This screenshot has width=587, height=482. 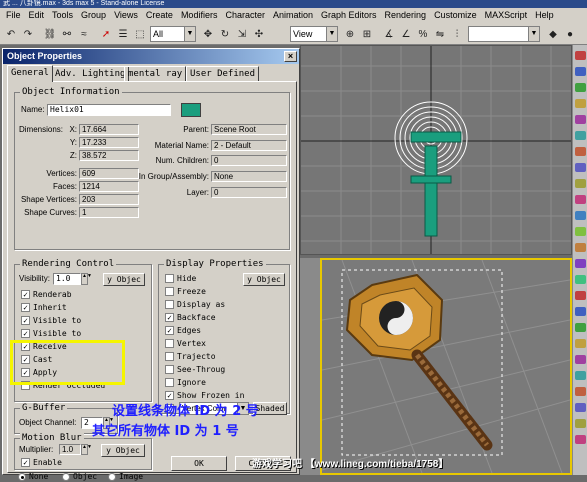 What do you see at coordinates (225, 34) in the screenshot?
I see `select-rotate-icon: ↻` at bounding box center [225, 34].